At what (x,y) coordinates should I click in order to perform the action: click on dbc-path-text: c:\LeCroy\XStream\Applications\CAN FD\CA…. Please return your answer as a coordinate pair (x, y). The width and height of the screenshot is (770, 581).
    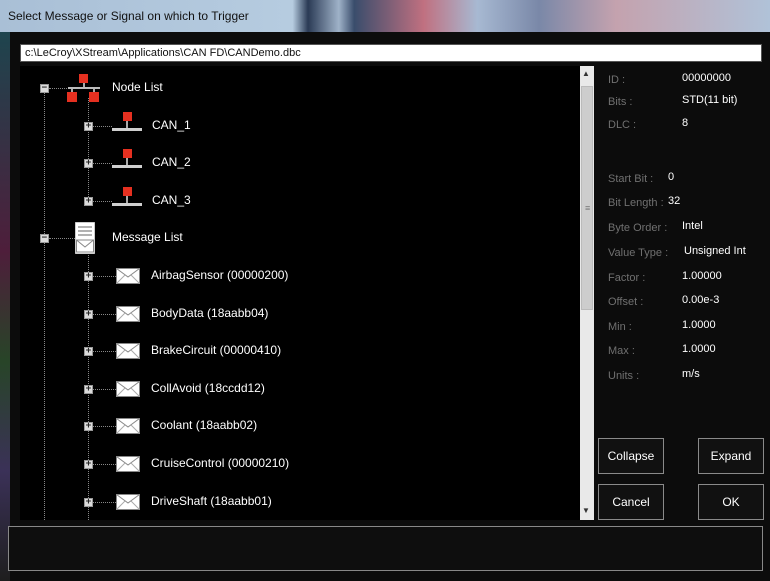
    Looking at the image, I should click on (163, 53).